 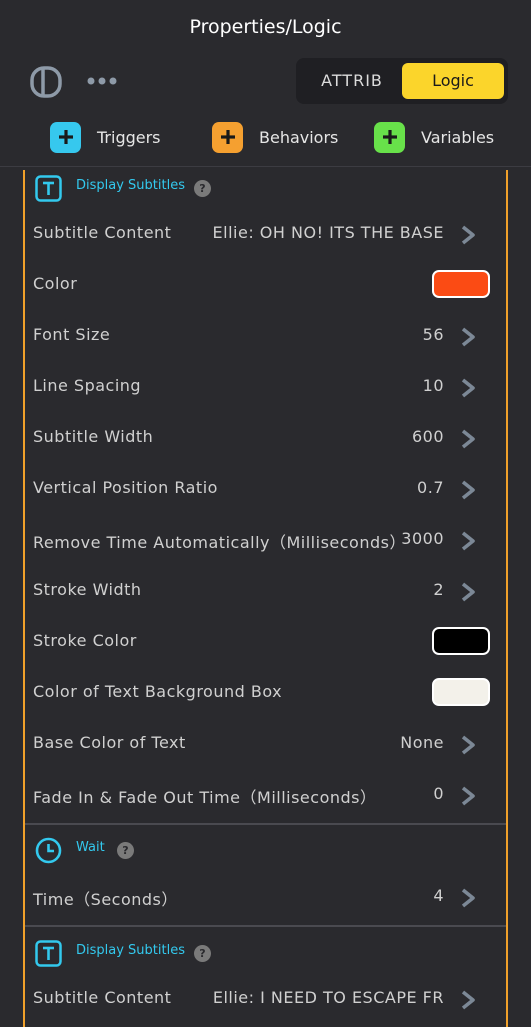 What do you see at coordinates (102, 81) in the screenshot?
I see `more-dots-icon` at bounding box center [102, 81].